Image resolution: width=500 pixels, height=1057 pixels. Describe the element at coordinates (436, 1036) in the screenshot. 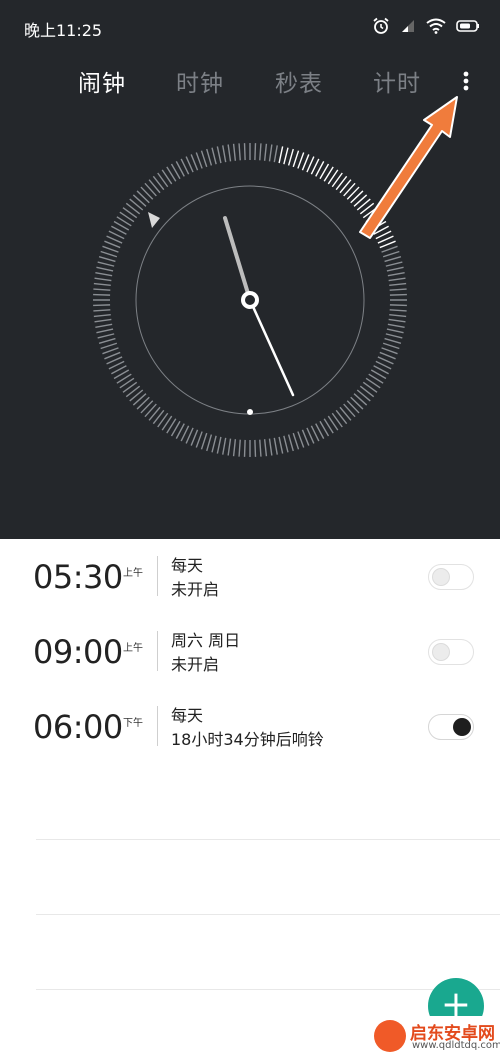

I see `watermark: 启东安卓网 www.qdldtdq.com` at that location.